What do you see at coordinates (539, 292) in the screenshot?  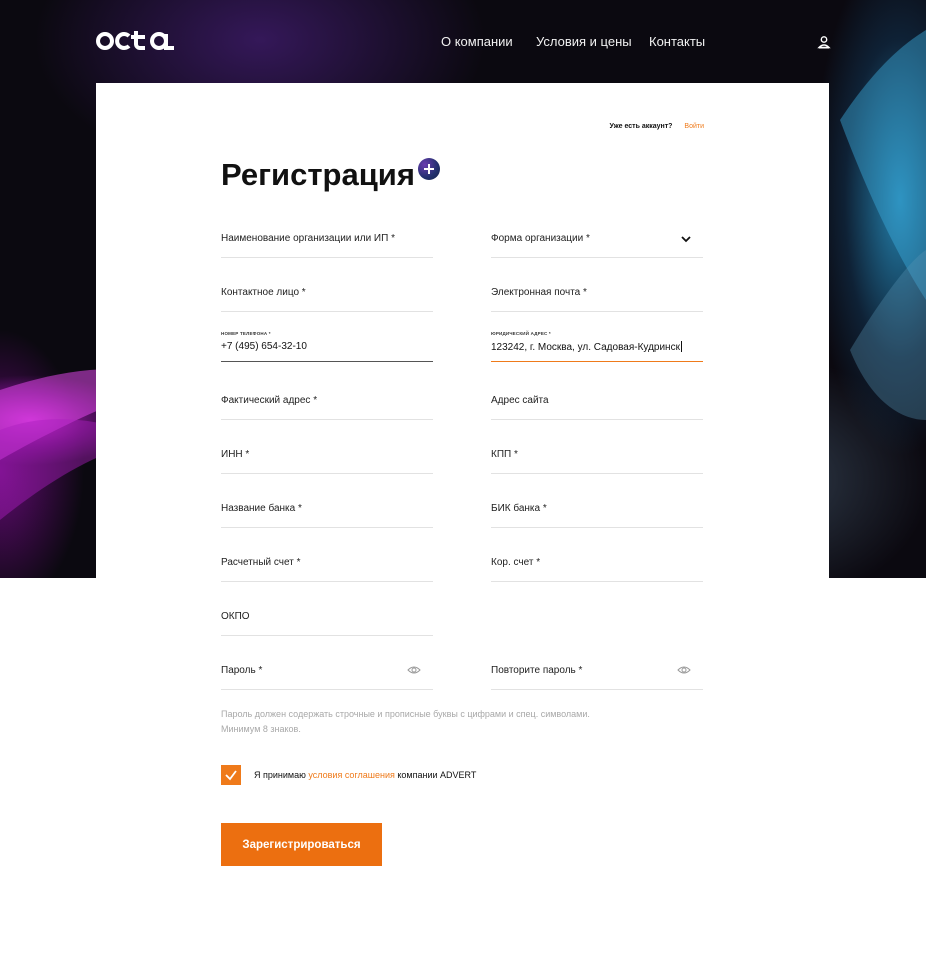 I see `email-label: Электронная почта *` at bounding box center [539, 292].